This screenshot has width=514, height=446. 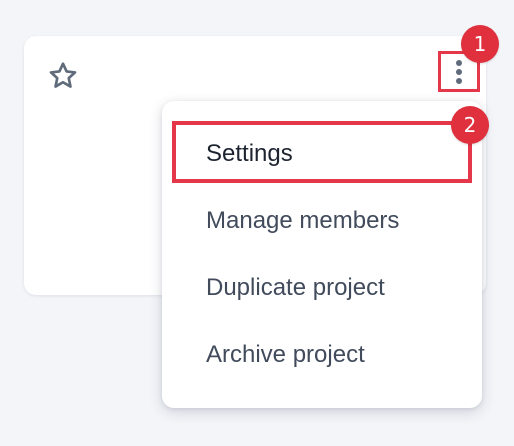 I want to click on menu-item-label: Archive project, so click(x=285, y=354).